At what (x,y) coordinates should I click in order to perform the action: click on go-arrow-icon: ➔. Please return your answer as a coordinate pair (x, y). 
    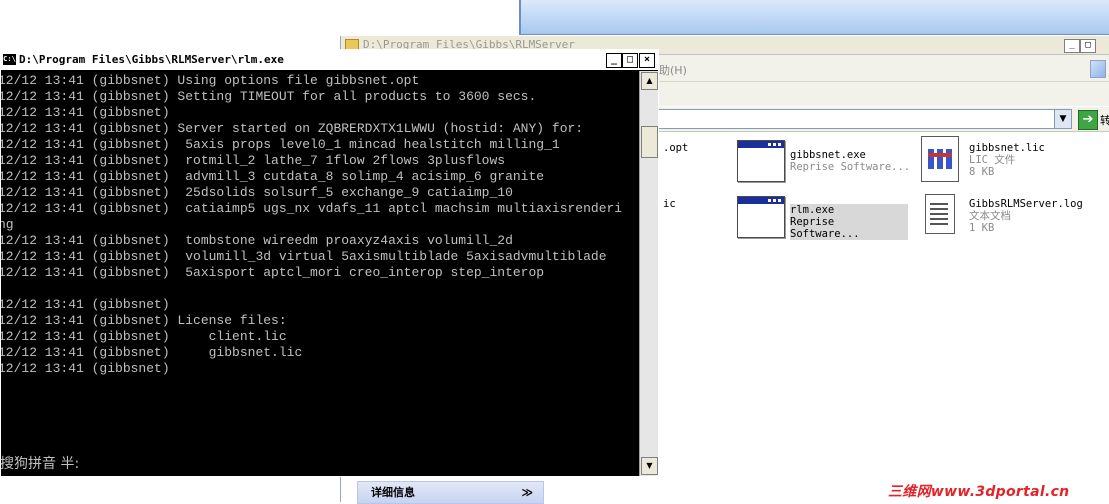
    Looking at the image, I should click on (1088, 120).